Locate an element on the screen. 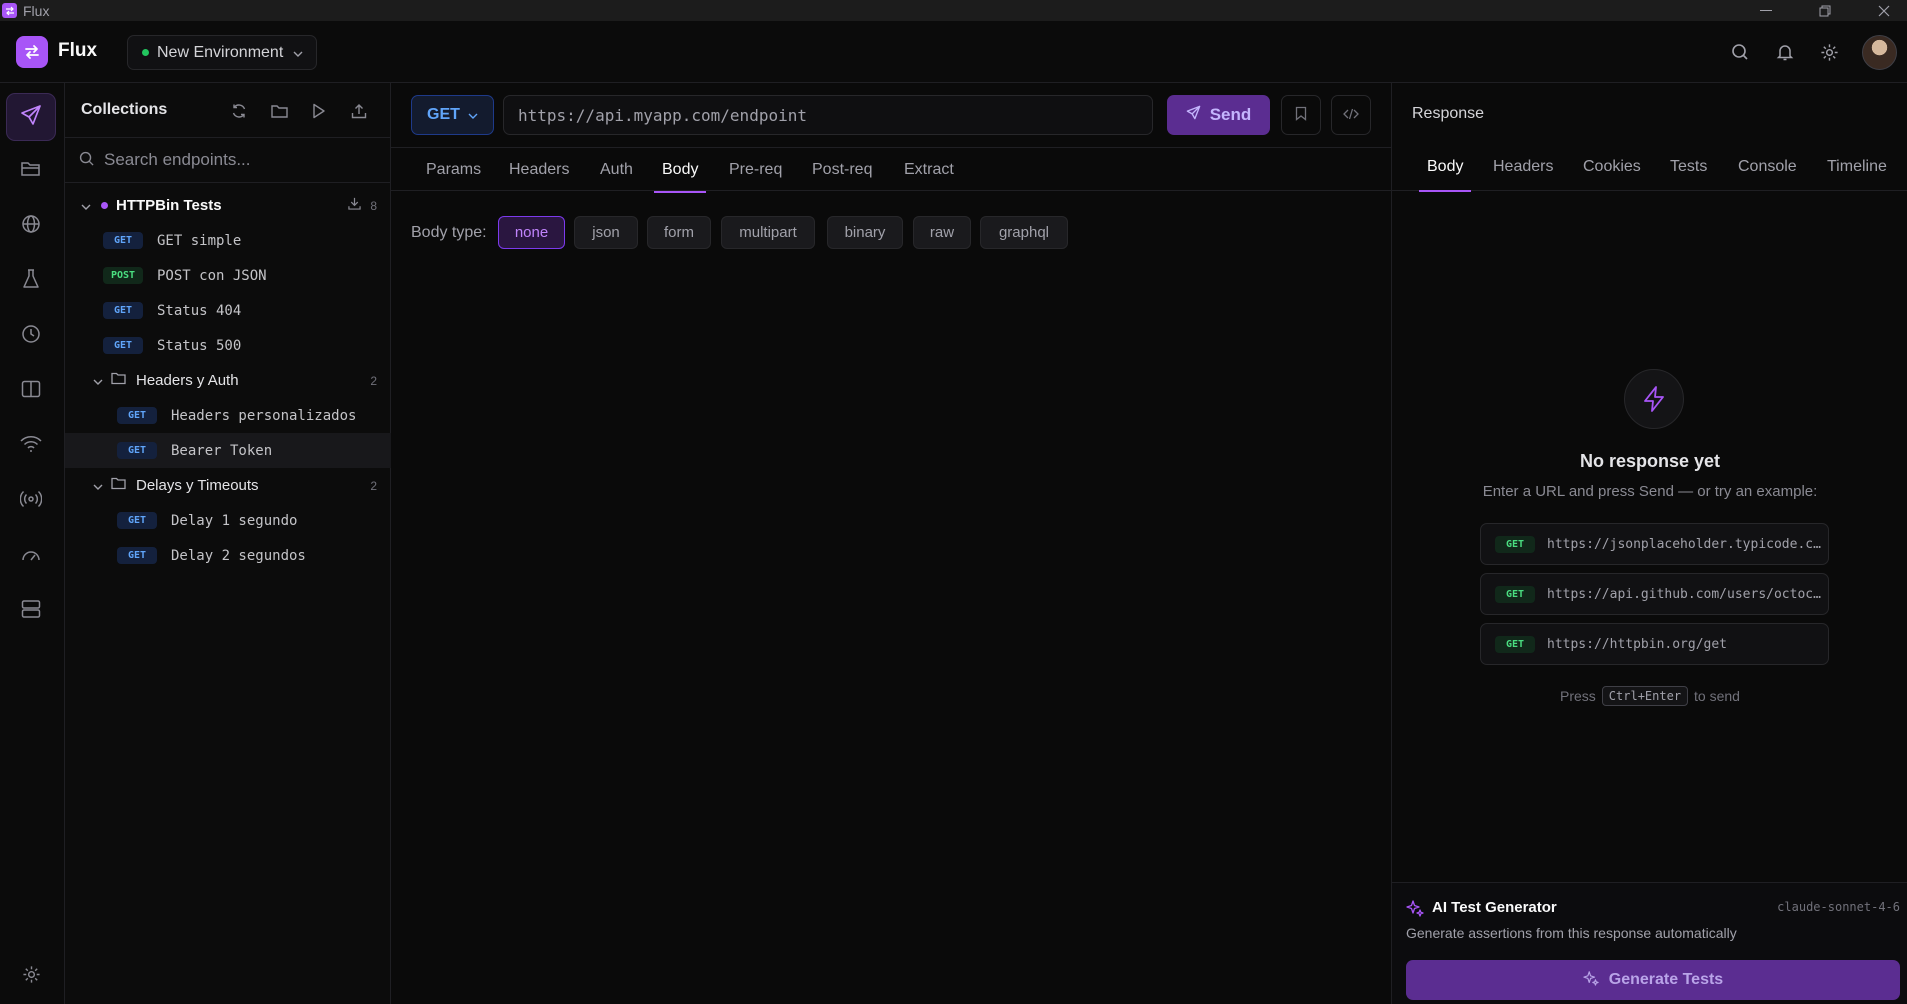 The height and width of the screenshot is (1004, 1907). rail-item-realtime is located at coordinates (31, 501).